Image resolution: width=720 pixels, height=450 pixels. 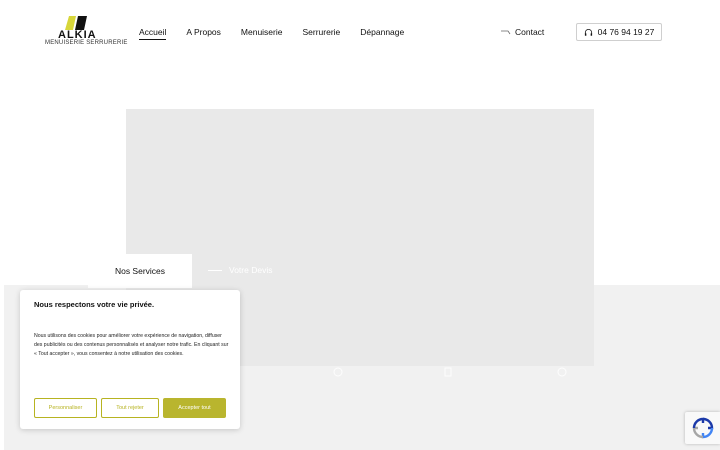 What do you see at coordinates (626, 32) in the screenshot?
I see `phone-number: 04 76 94 19 27` at bounding box center [626, 32].